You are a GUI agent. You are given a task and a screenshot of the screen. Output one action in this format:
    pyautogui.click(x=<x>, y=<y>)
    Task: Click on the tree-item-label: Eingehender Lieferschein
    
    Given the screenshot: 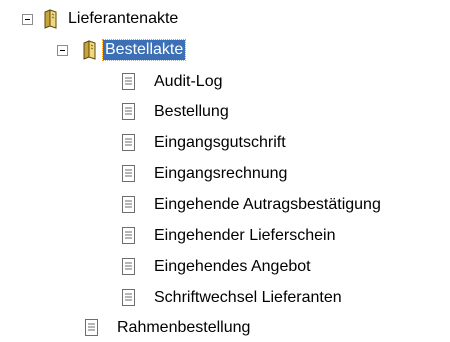 What is the action you would take?
    pyautogui.click(x=245, y=235)
    